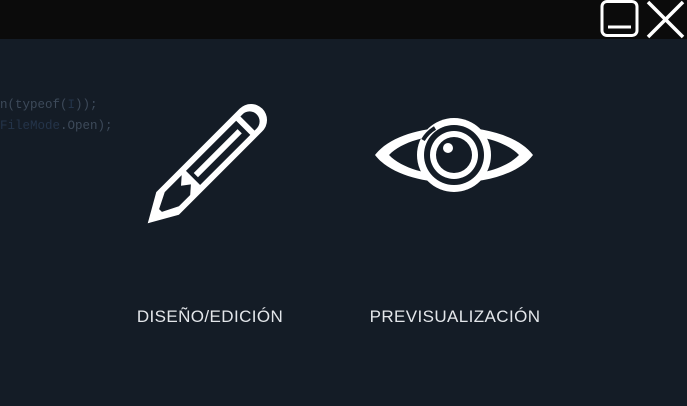  Describe the element at coordinates (207, 163) in the screenshot. I see `pencil-icon` at that location.